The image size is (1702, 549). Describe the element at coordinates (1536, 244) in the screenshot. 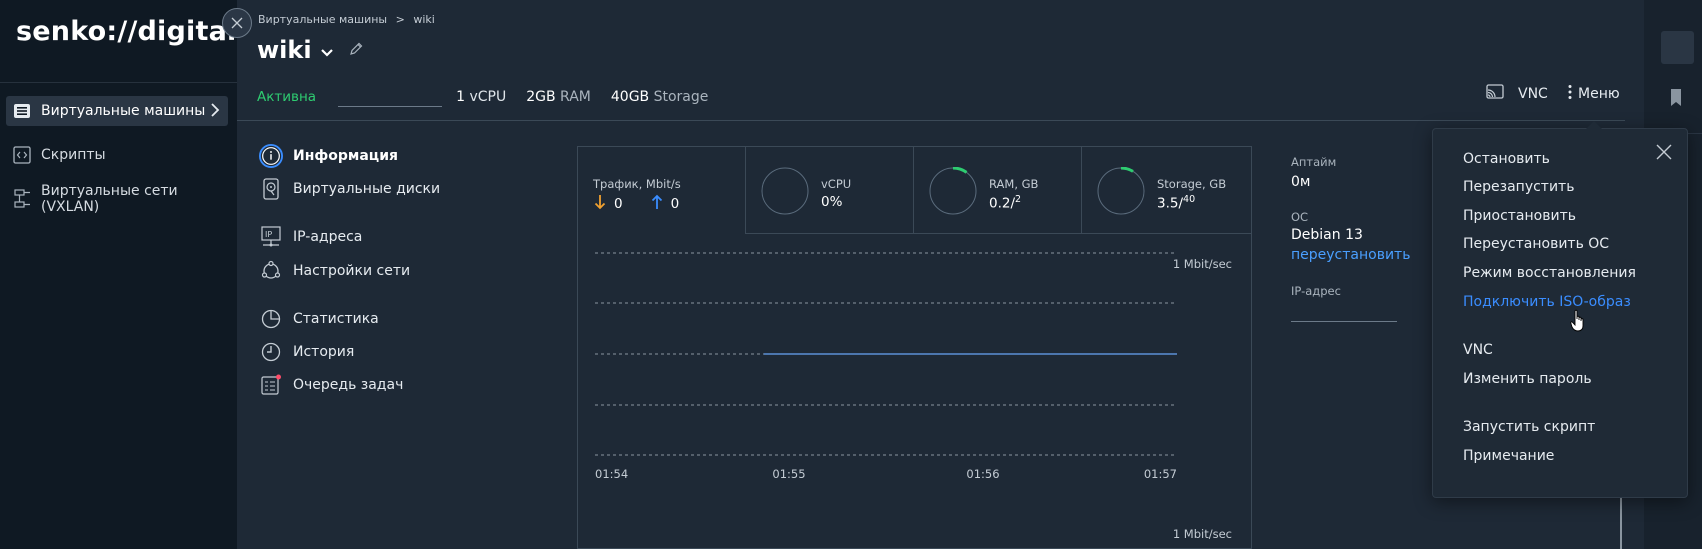

I see `menu-item-reinstall-os: Переустановить ОС` at that location.